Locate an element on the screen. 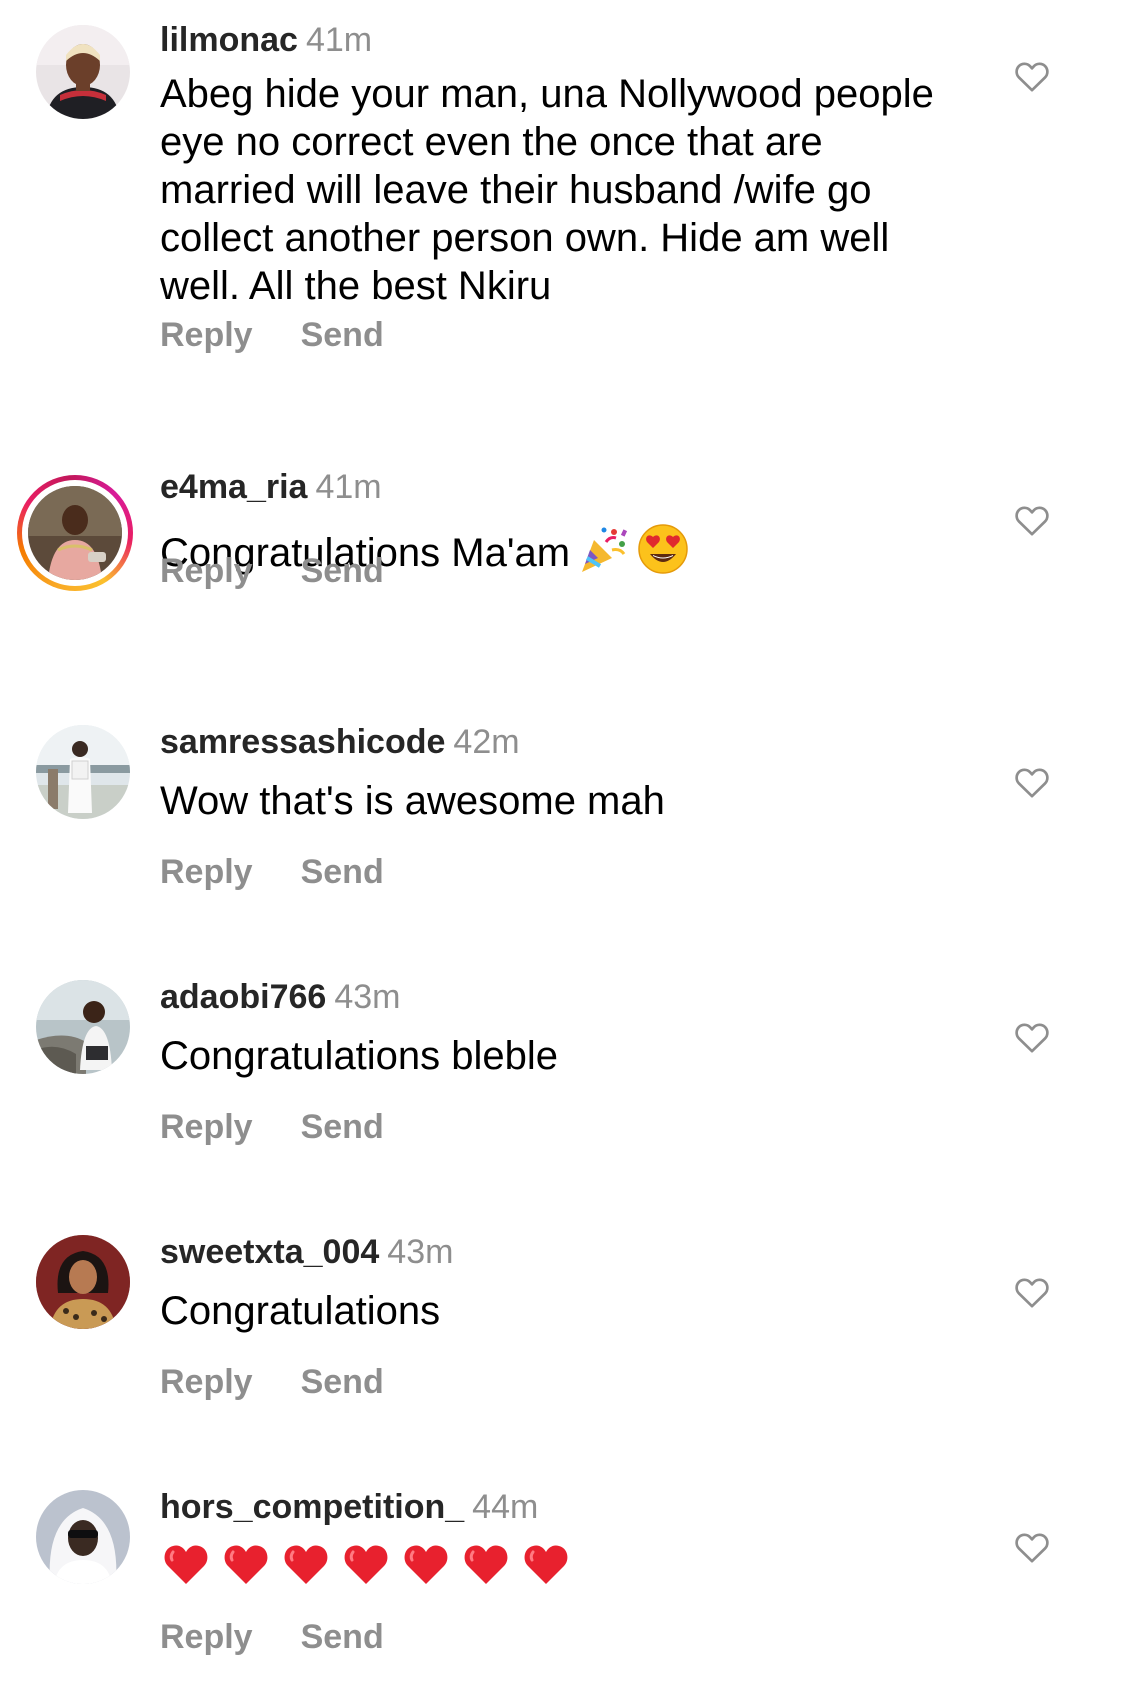 The width and height of the screenshot is (1125, 1698). username: e4ma_ria is located at coordinates (233, 487).